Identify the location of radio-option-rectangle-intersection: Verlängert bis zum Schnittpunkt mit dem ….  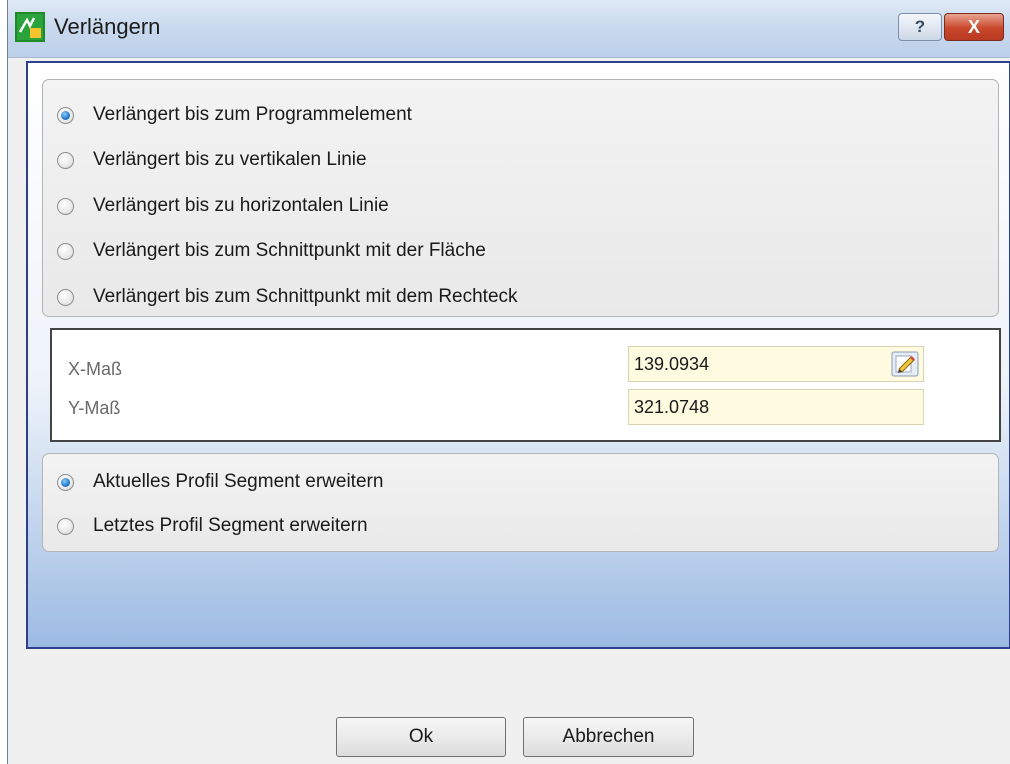
(287, 297).